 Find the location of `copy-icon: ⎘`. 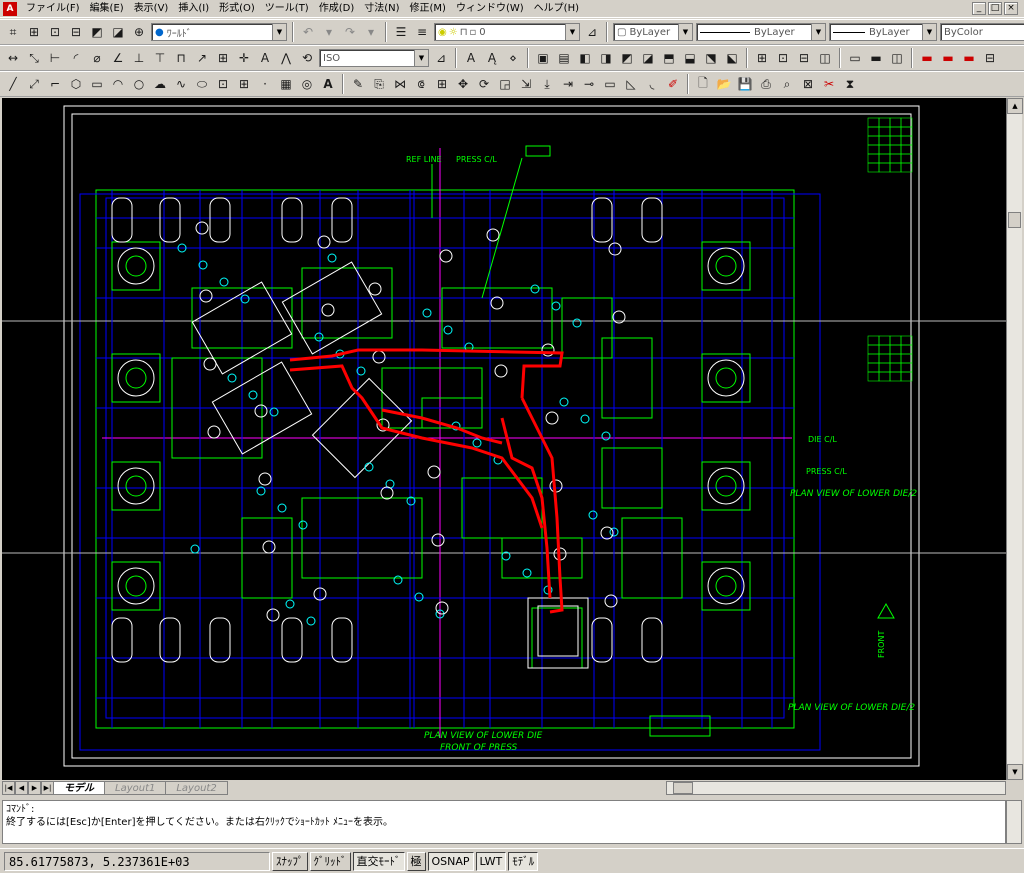

copy-icon: ⎘ is located at coordinates (379, 84).